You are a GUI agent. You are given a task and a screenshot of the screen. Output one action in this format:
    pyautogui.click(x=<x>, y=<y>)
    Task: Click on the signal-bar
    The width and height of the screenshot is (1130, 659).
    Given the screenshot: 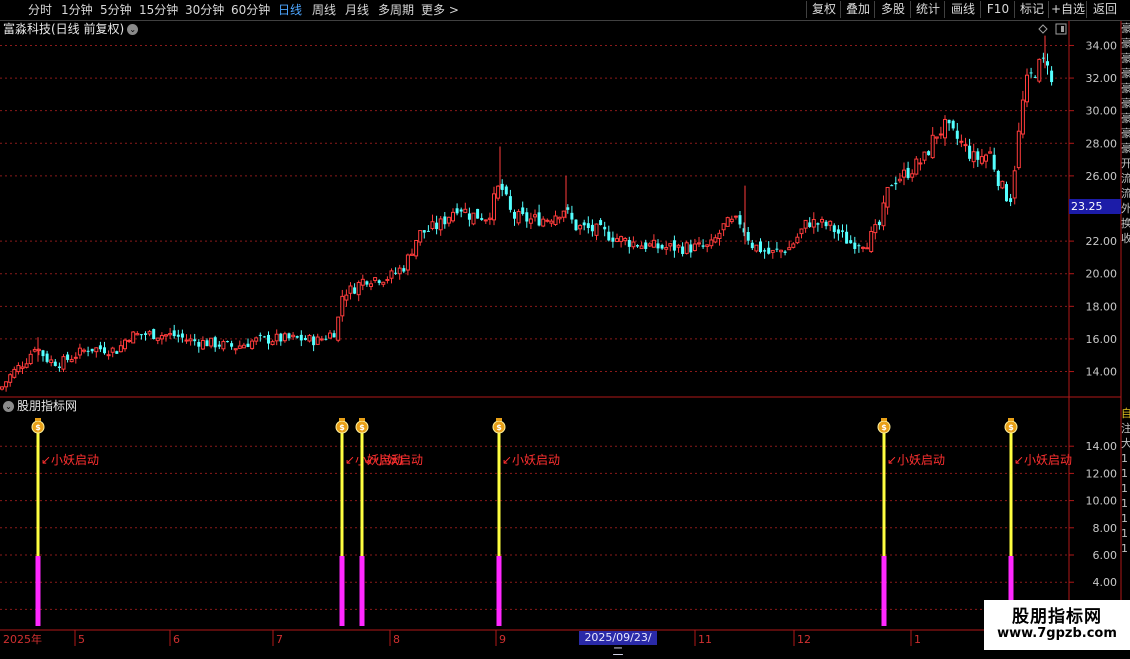 What is the action you would take?
    pyautogui.click(x=38, y=591)
    